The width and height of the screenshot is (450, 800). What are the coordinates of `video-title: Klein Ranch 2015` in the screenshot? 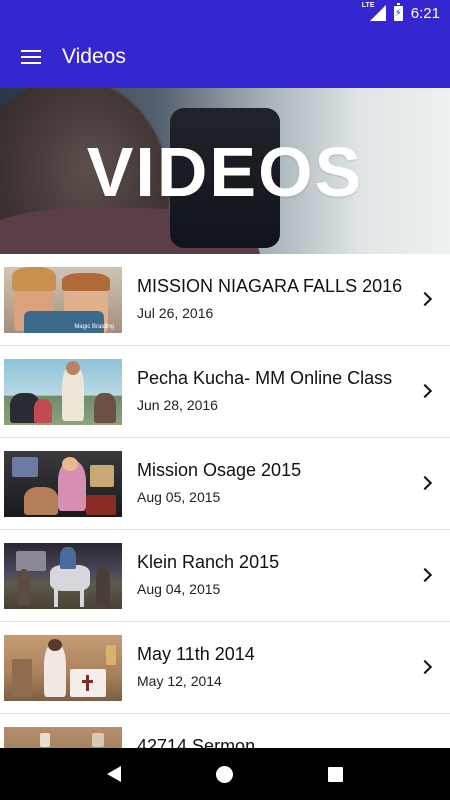 It's located at (208, 562).